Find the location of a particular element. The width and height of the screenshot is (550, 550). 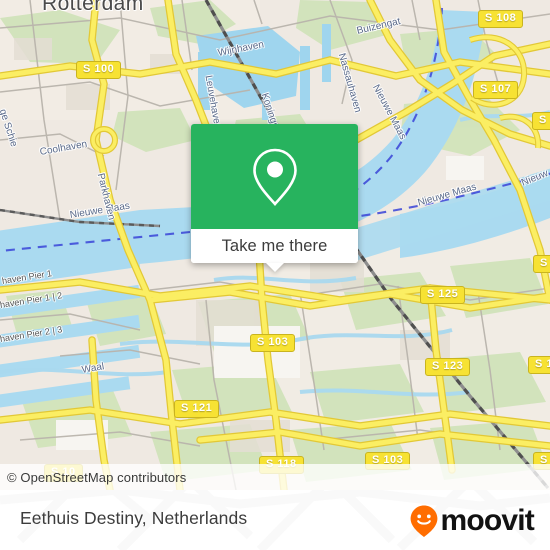

highway-shield: S 108 is located at coordinates (501, 19).